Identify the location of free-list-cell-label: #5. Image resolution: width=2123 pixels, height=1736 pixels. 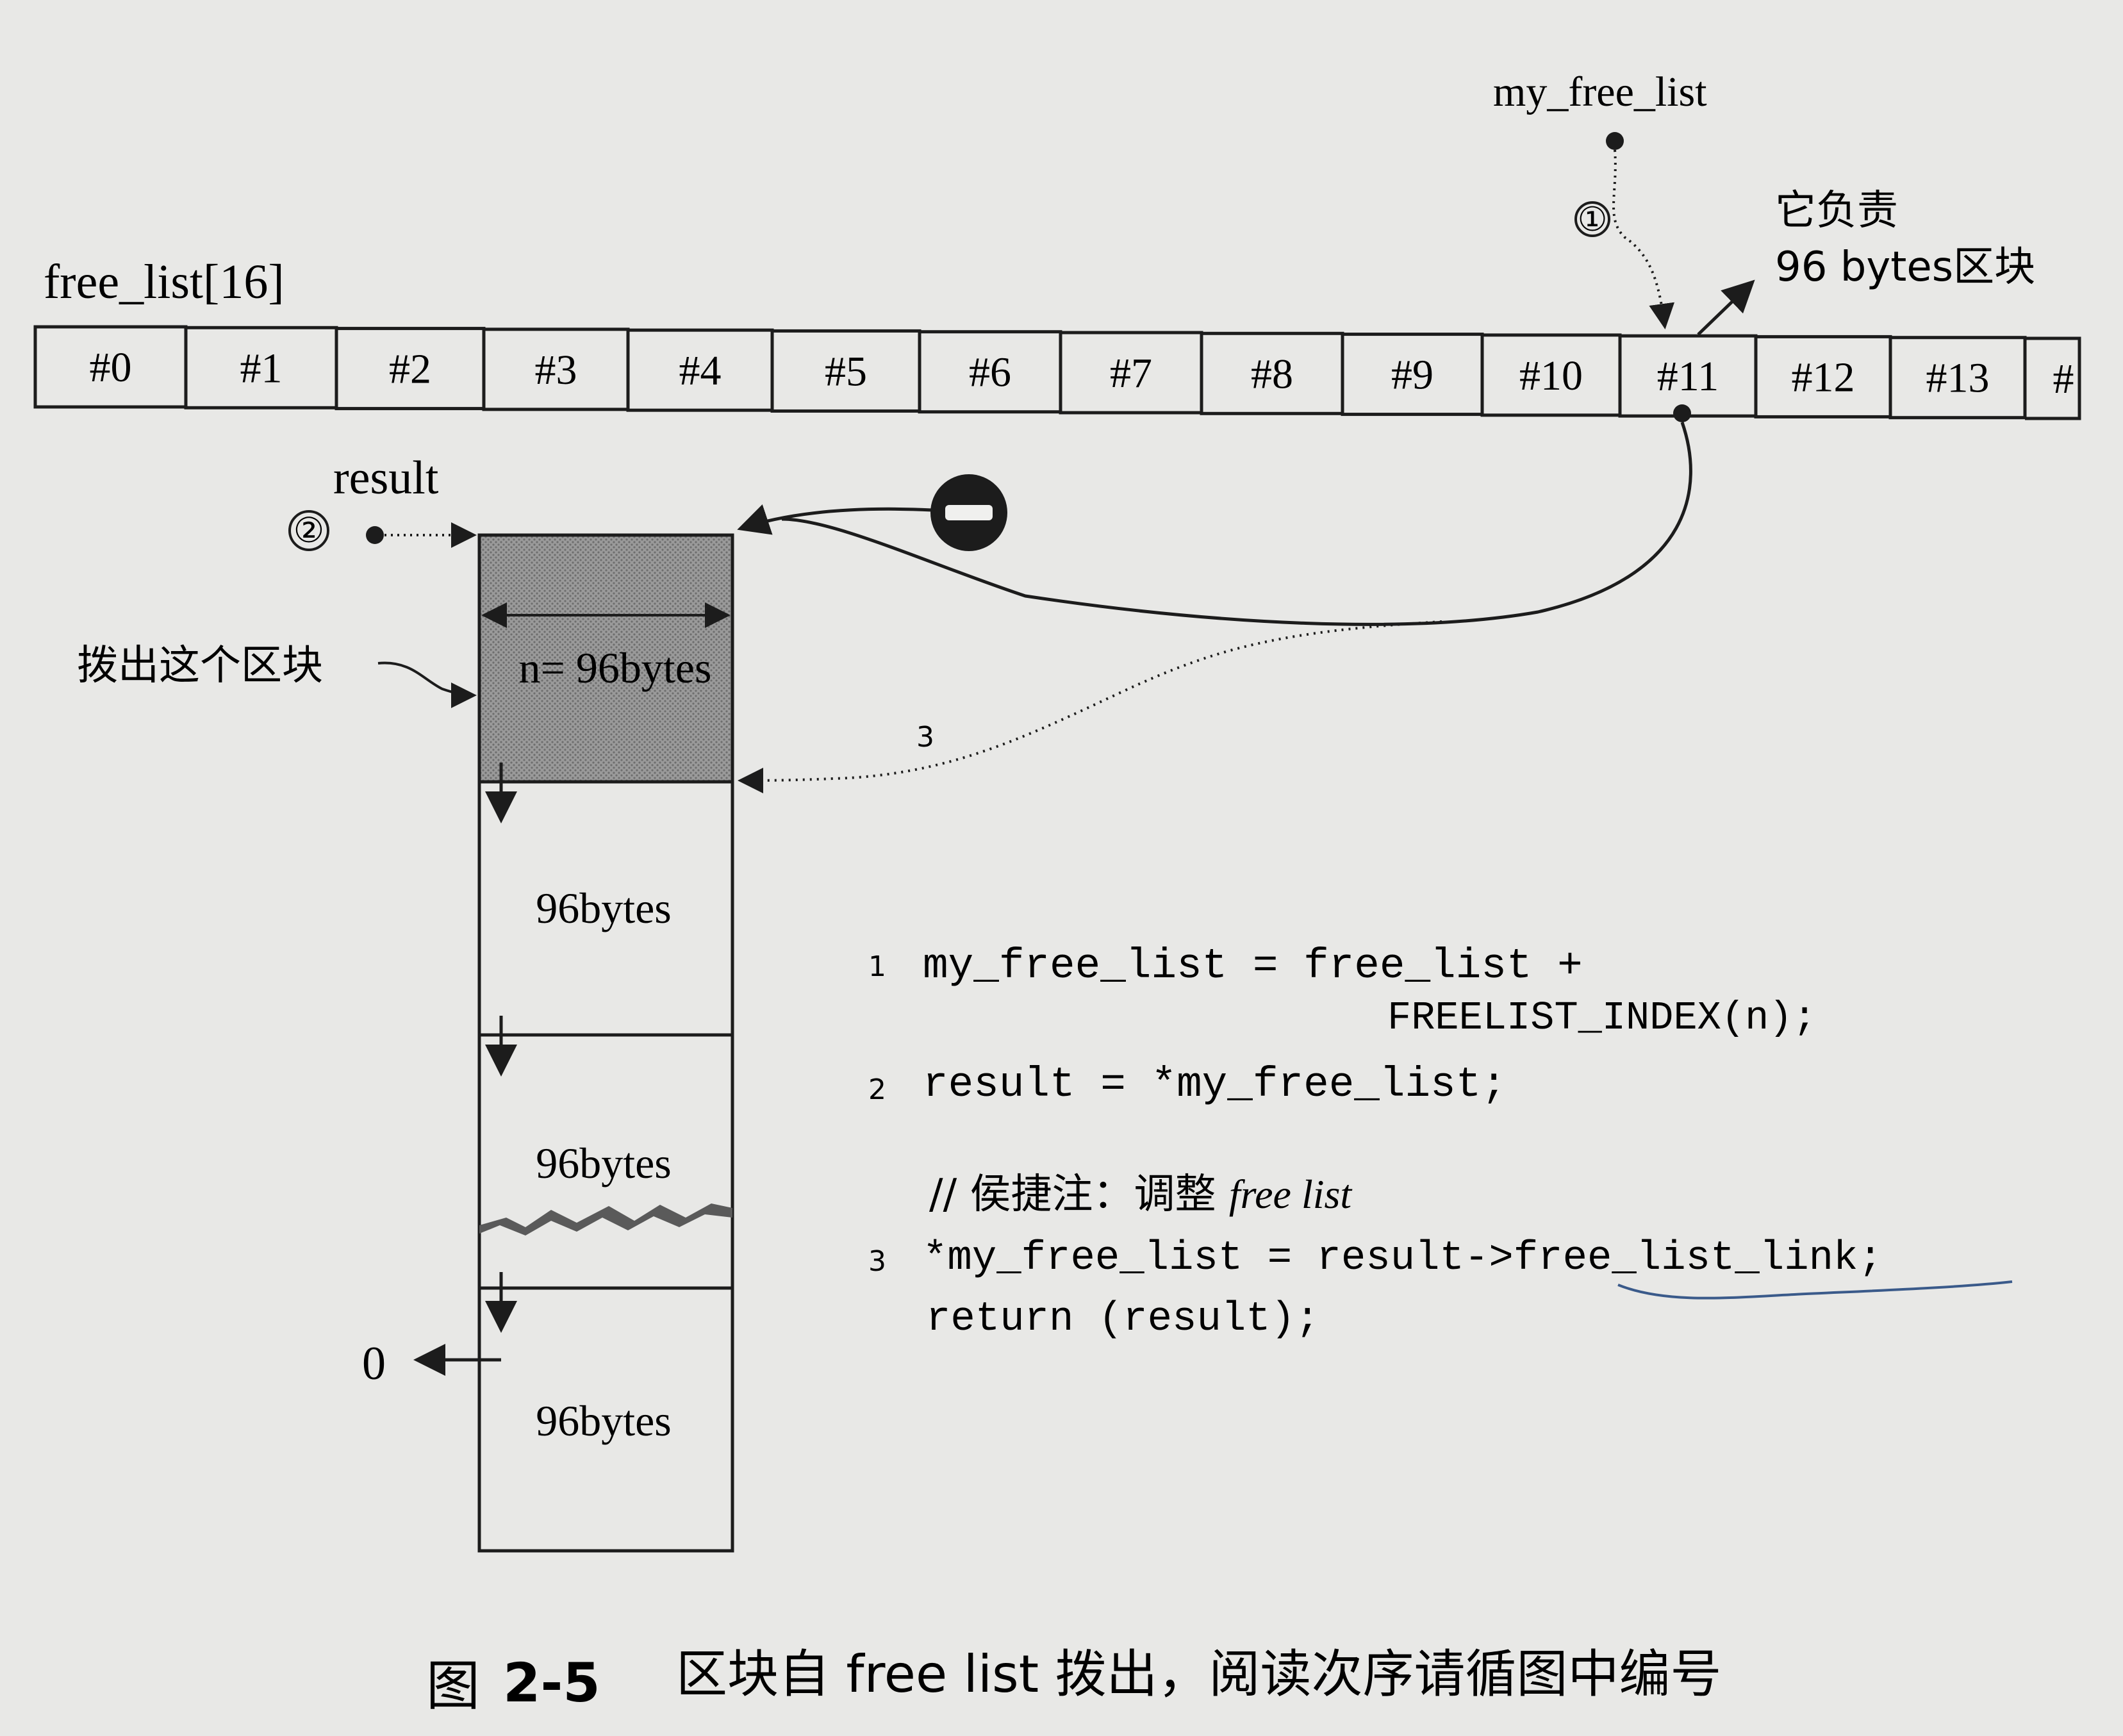
(846, 371).